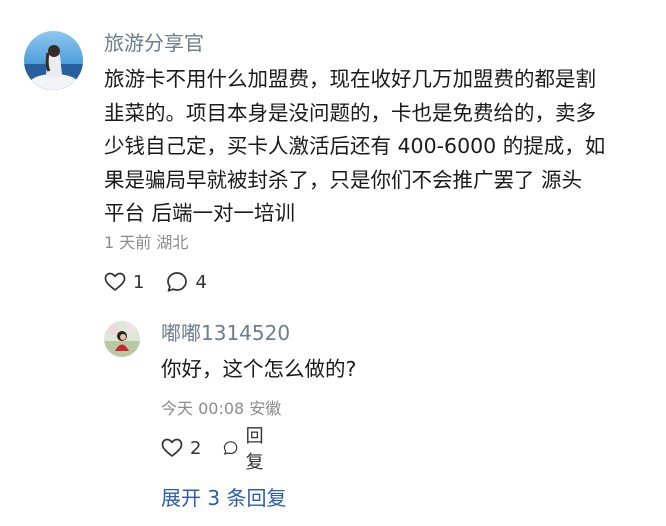  Describe the element at coordinates (201, 282) in the screenshot. I see `reply-count: 4` at that location.